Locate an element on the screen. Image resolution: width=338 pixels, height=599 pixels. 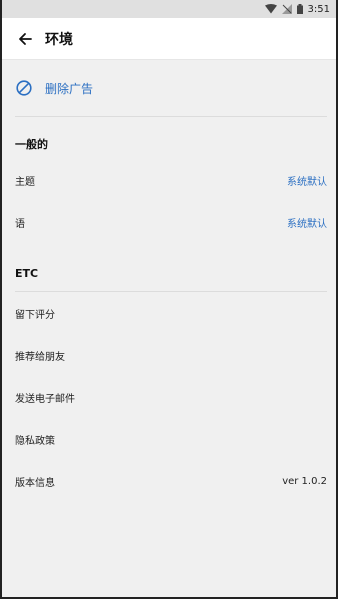
wifi-icon is located at coordinates (270, 9).